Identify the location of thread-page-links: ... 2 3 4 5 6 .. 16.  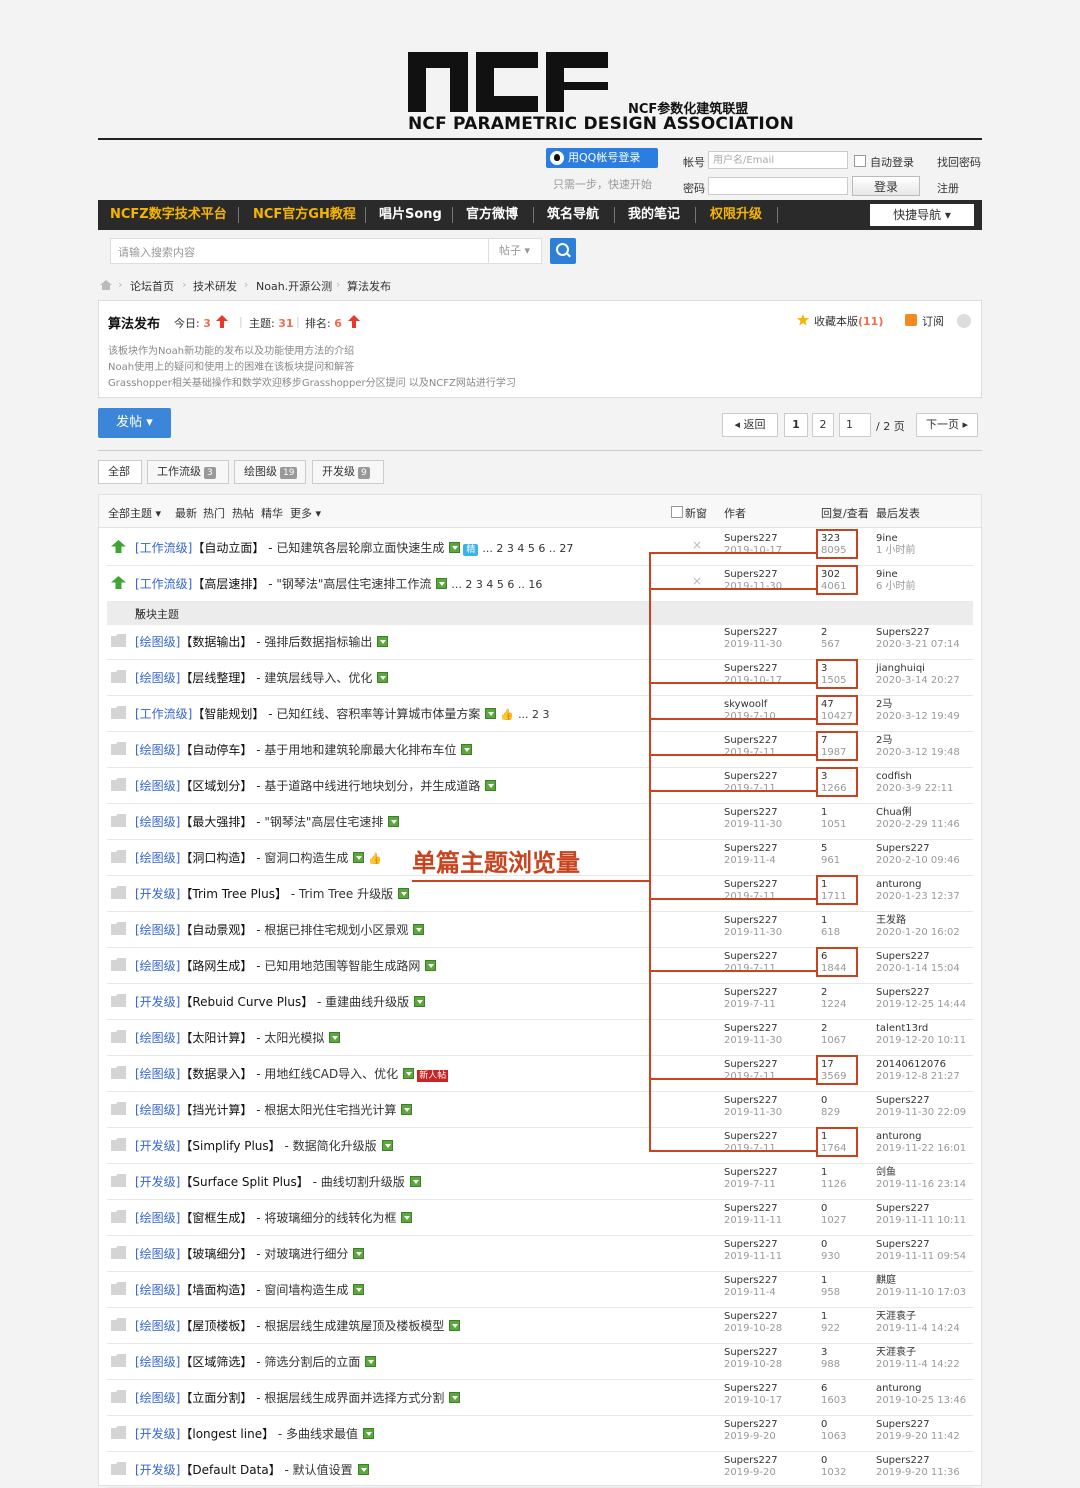
(496, 584).